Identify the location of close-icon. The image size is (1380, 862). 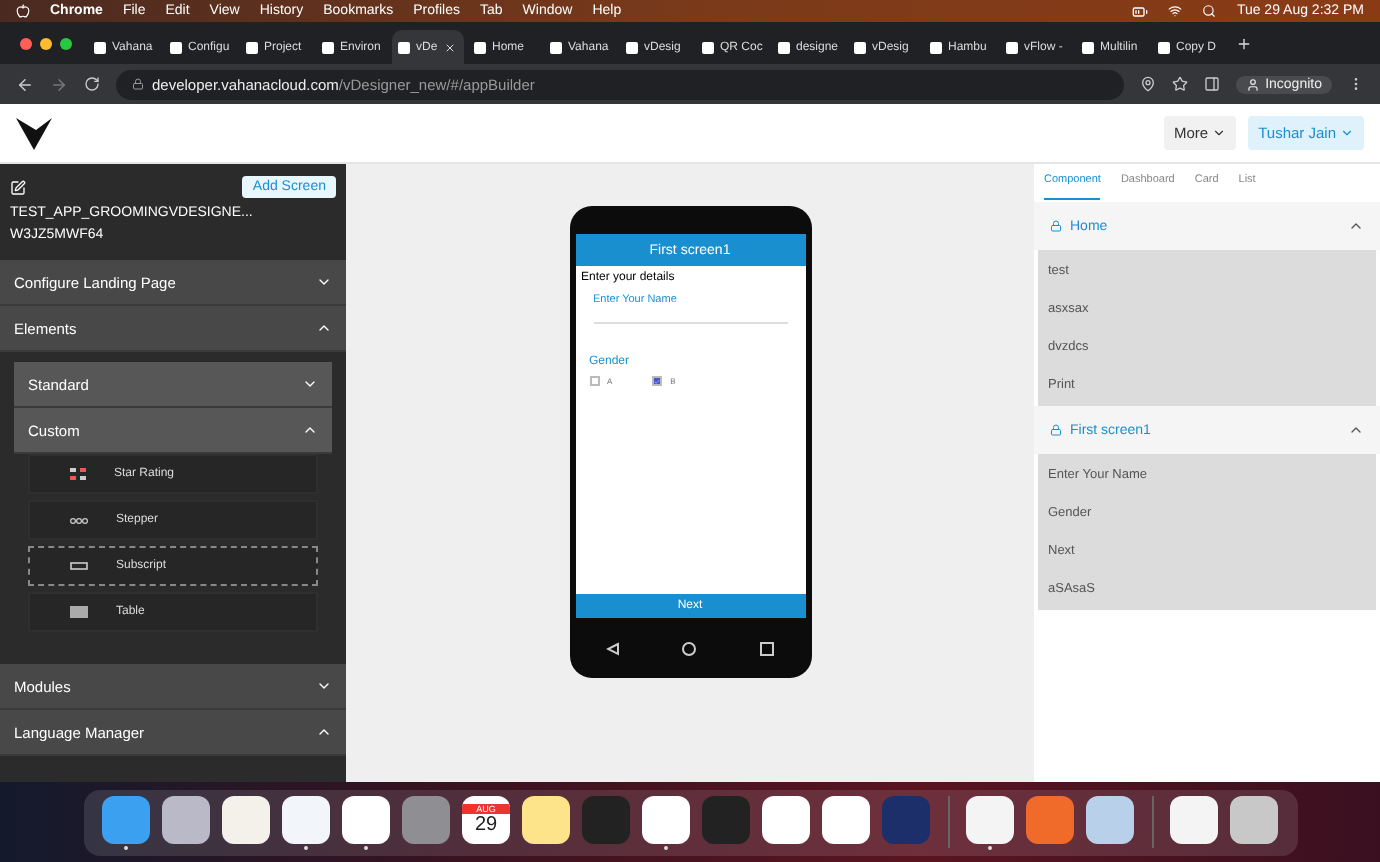
(449, 47).